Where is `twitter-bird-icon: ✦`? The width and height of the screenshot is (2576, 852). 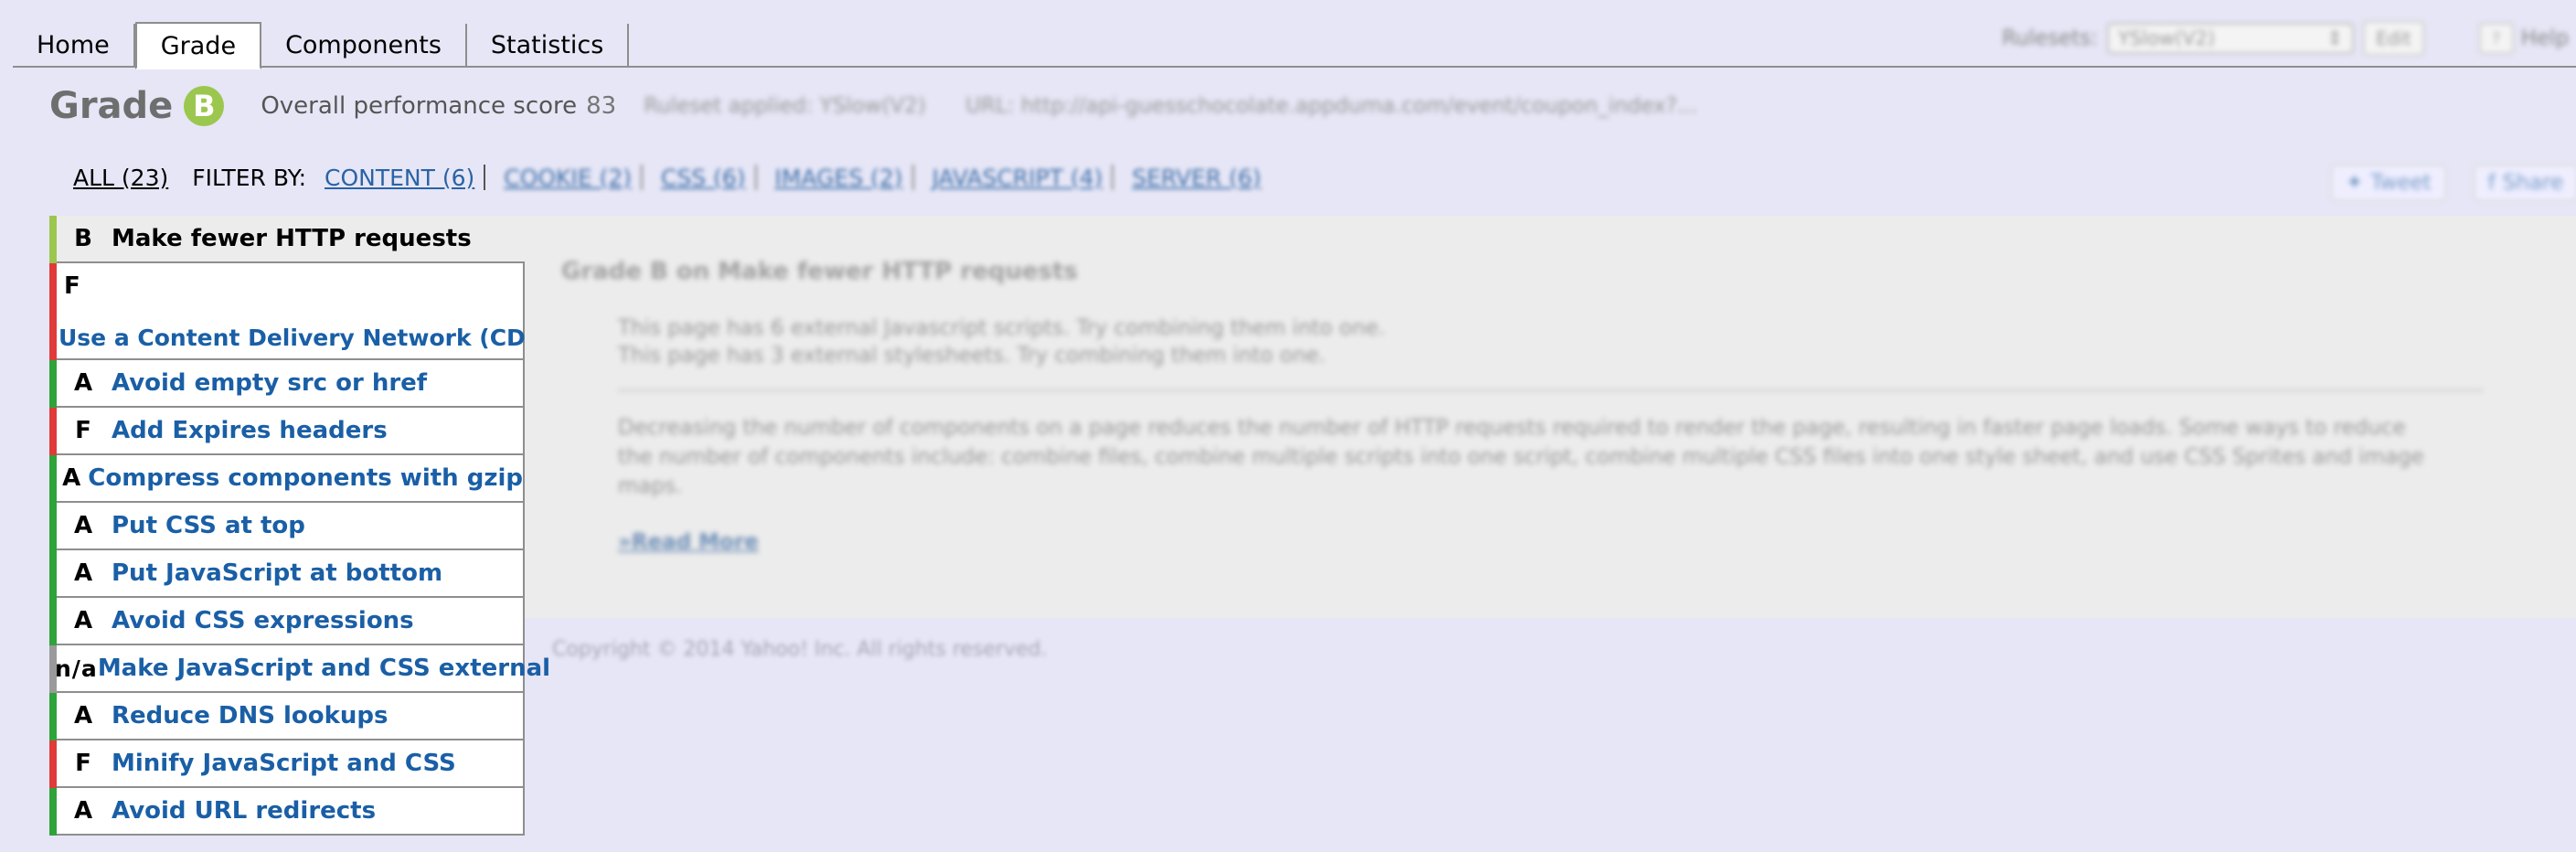 twitter-bird-icon: ✦ is located at coordinates (2355, 183).